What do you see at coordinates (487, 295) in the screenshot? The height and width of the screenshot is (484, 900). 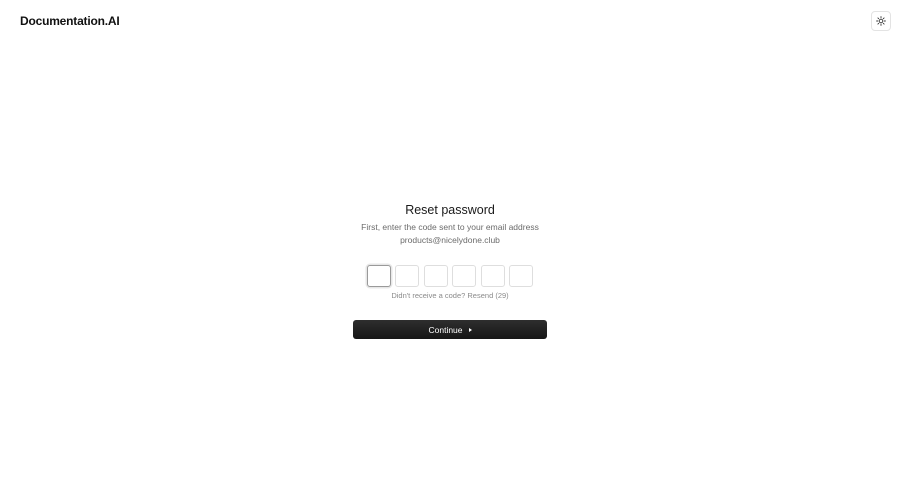 I see `resend-code-link: Resend (29)` at bounding box center [487, 295].